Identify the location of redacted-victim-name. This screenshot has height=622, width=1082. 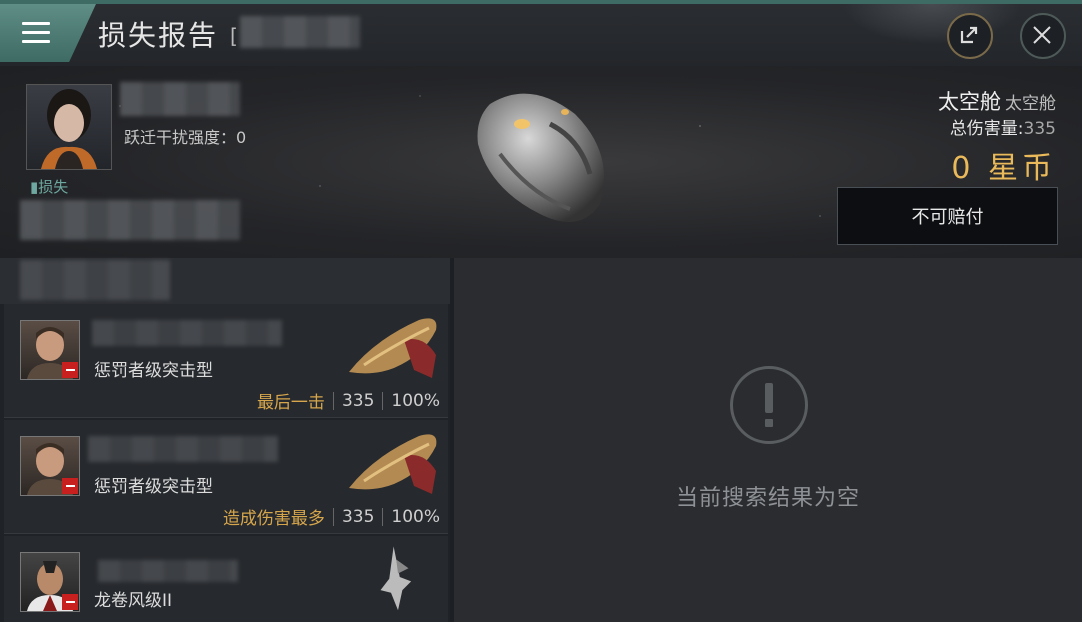
(300, 32).